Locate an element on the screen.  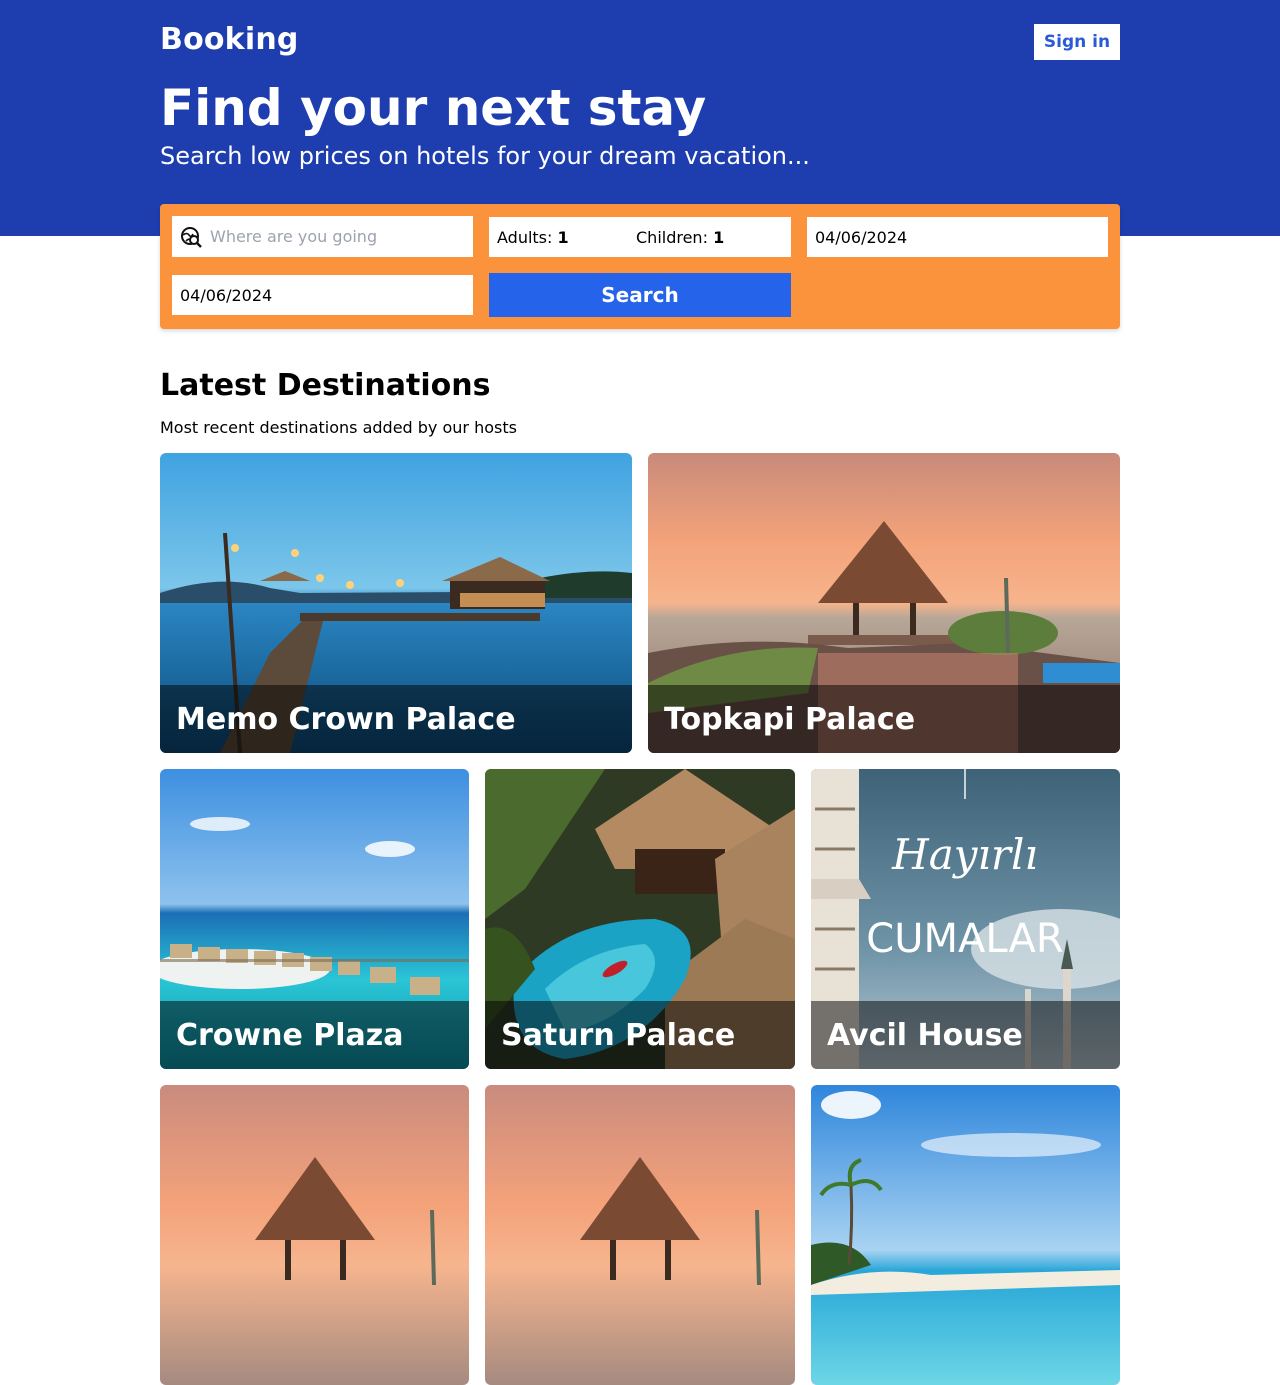
adults-value: 1 is located at coordinates (563, 237).